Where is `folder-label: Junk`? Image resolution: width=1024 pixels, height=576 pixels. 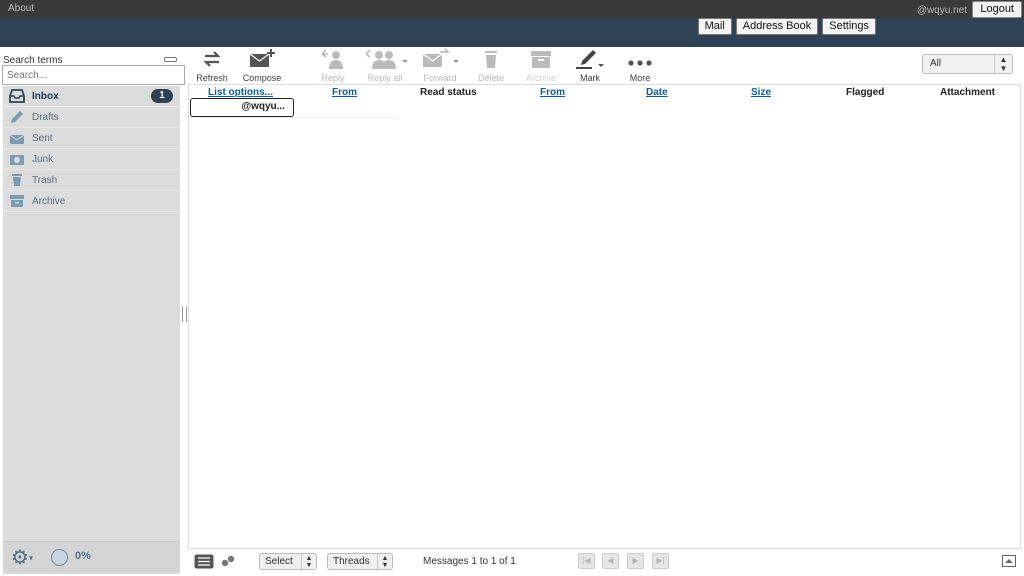
folder-label: Junk is located at coordinates (43, 159).